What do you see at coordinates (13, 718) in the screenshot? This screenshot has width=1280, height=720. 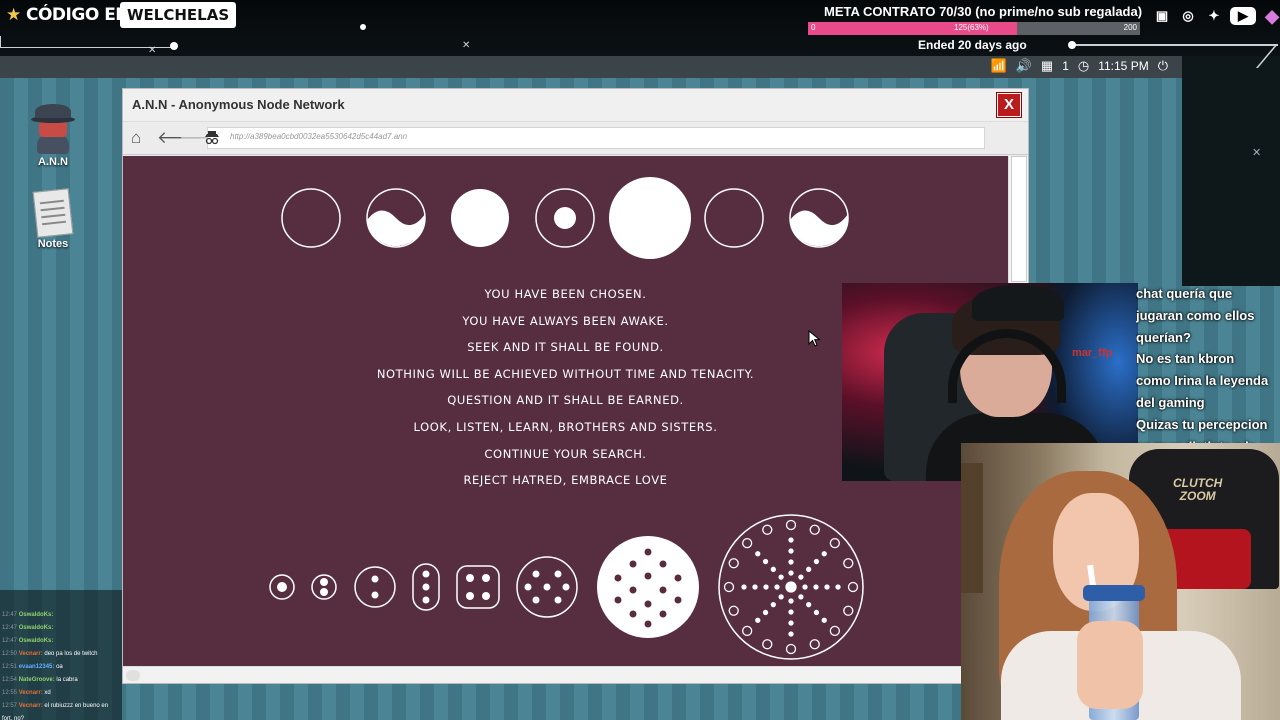 I see `chat-text: fort, no?` at bounding box center [13, 718].